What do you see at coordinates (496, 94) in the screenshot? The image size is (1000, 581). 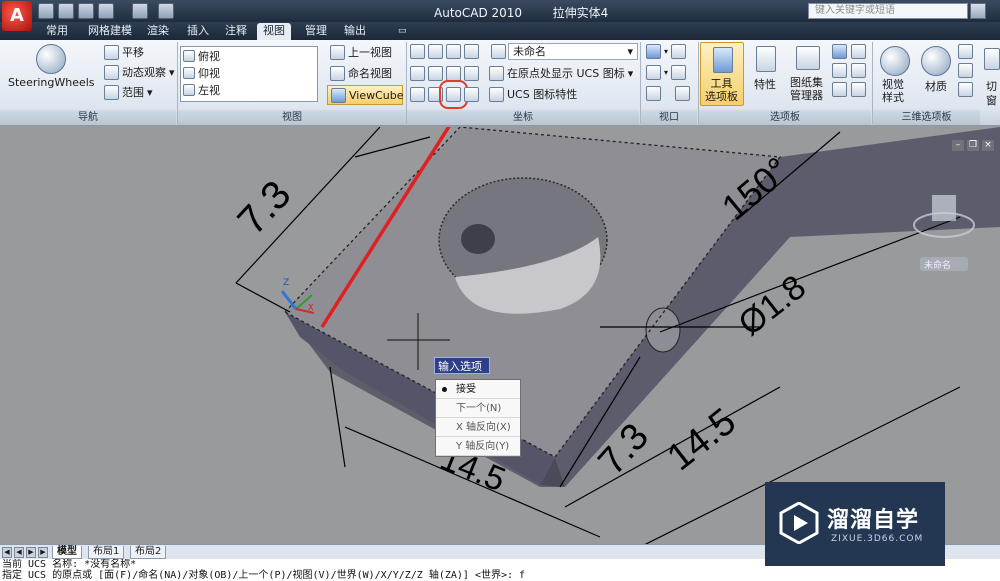 I see `ucs-icon-properties-icon` at bounding box center [496, 94].